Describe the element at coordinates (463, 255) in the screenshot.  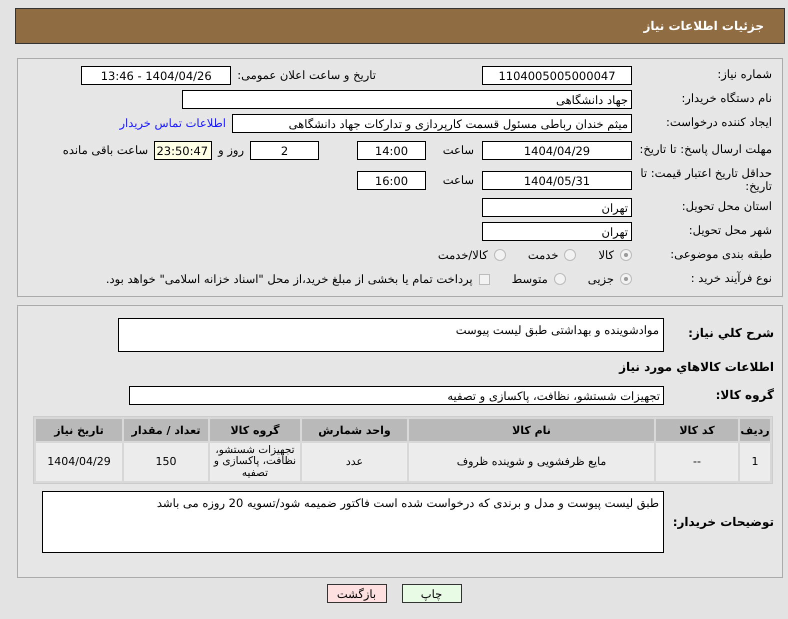
I see `option-label: کالا/خدمت` at that location.